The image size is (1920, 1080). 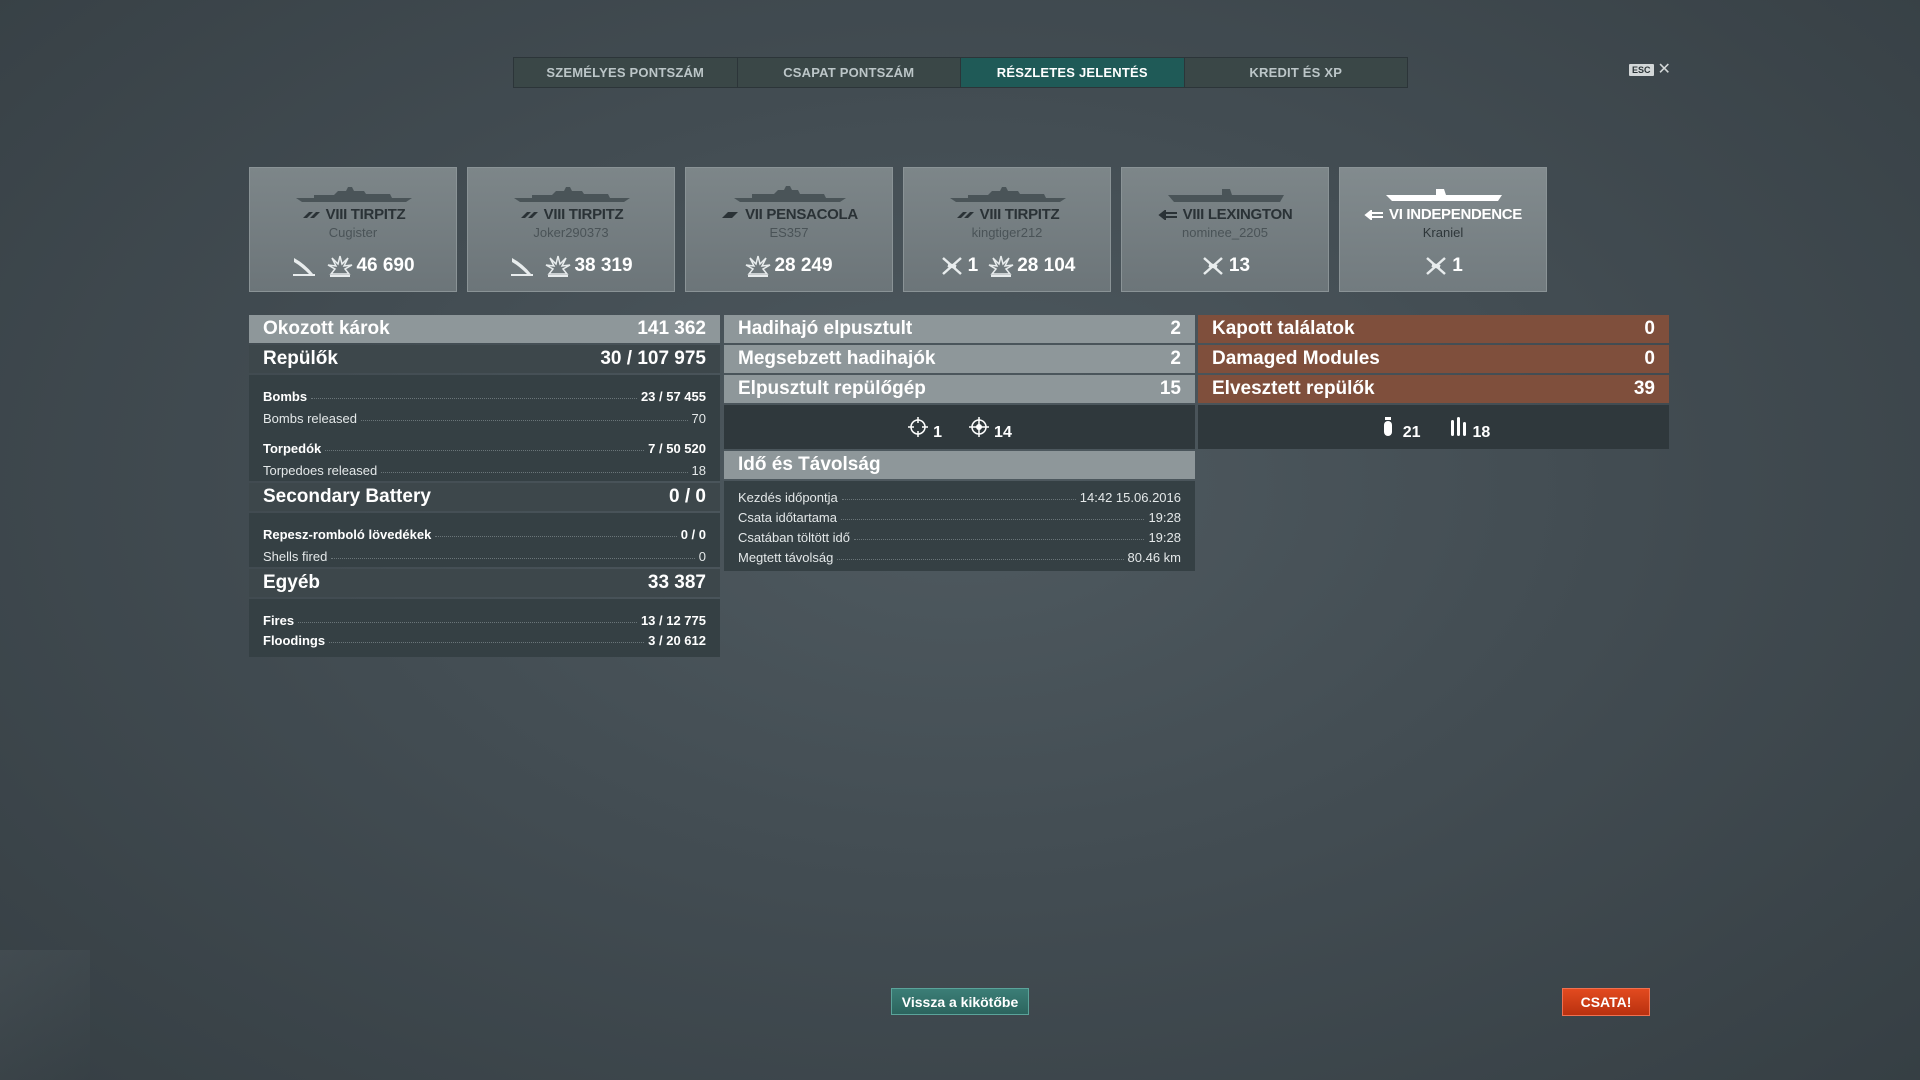 What do you see at coordinates (1003, 432) in the screenshot?
I see `kill-stat-value: 14` at bounding box center [1003, 432].